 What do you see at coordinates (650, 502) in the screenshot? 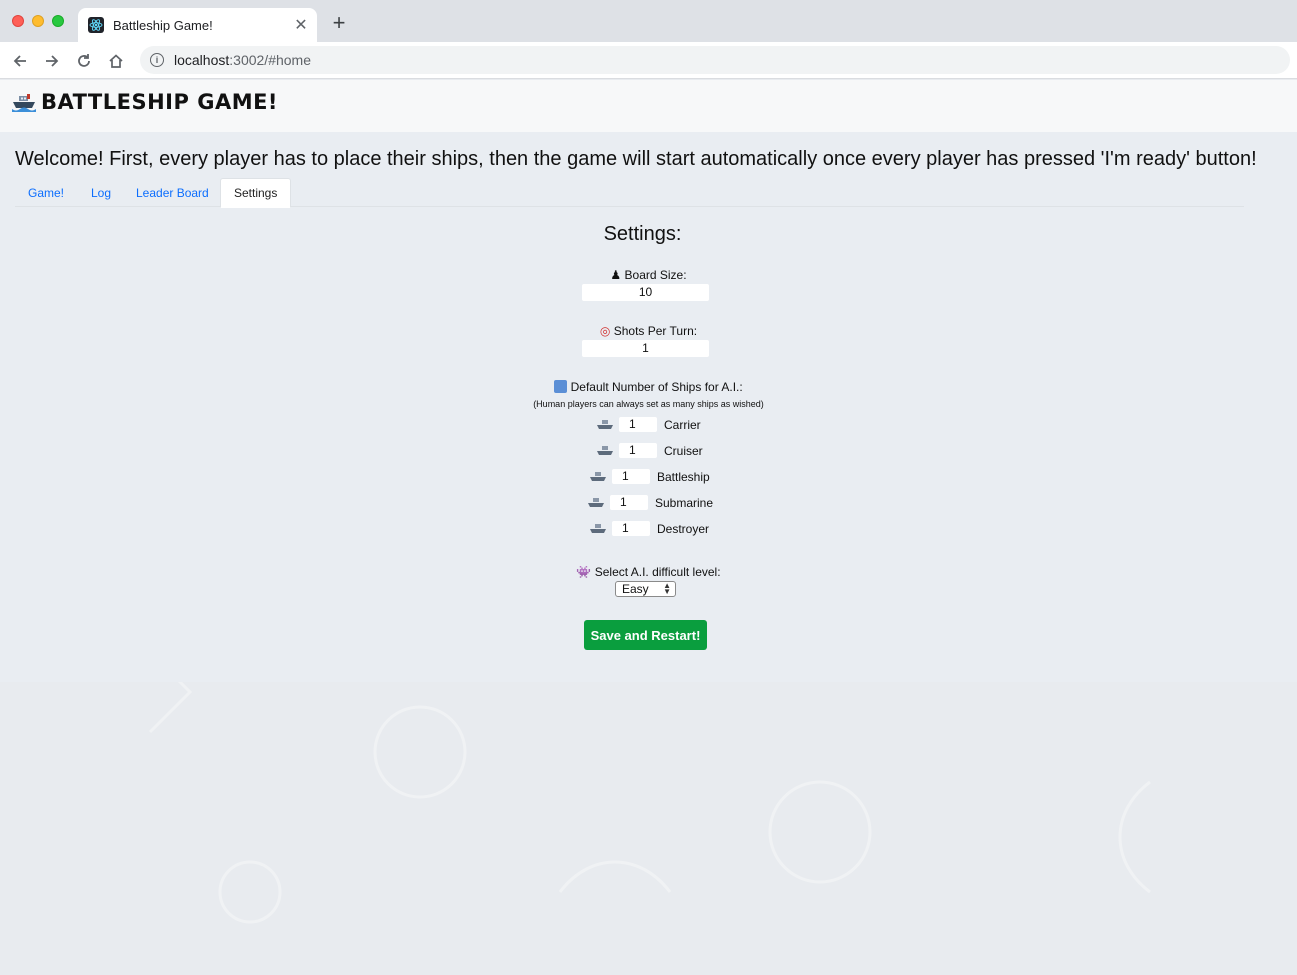
I see `ship-row-submarine: 1 Submarine` at bounding box center [650, 502].